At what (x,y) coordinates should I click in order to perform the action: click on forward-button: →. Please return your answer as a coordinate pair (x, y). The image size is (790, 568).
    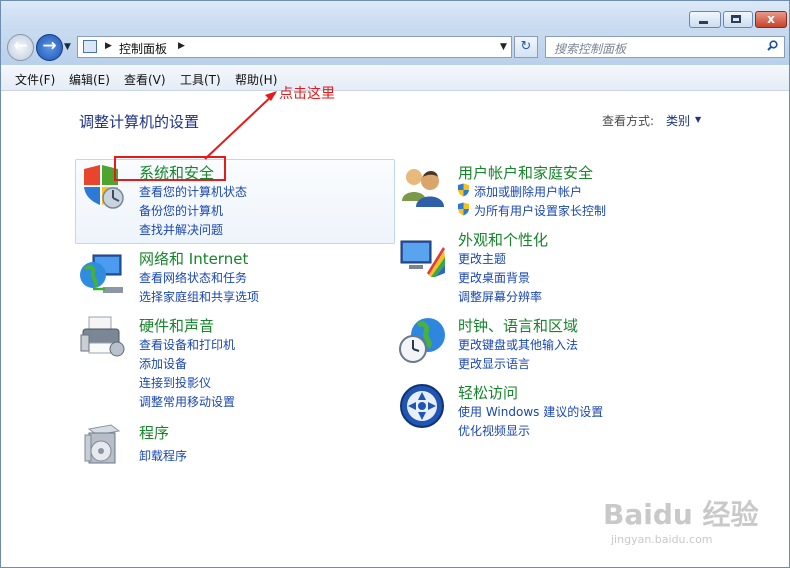
    Looking at the image, I should click on (49, 47).